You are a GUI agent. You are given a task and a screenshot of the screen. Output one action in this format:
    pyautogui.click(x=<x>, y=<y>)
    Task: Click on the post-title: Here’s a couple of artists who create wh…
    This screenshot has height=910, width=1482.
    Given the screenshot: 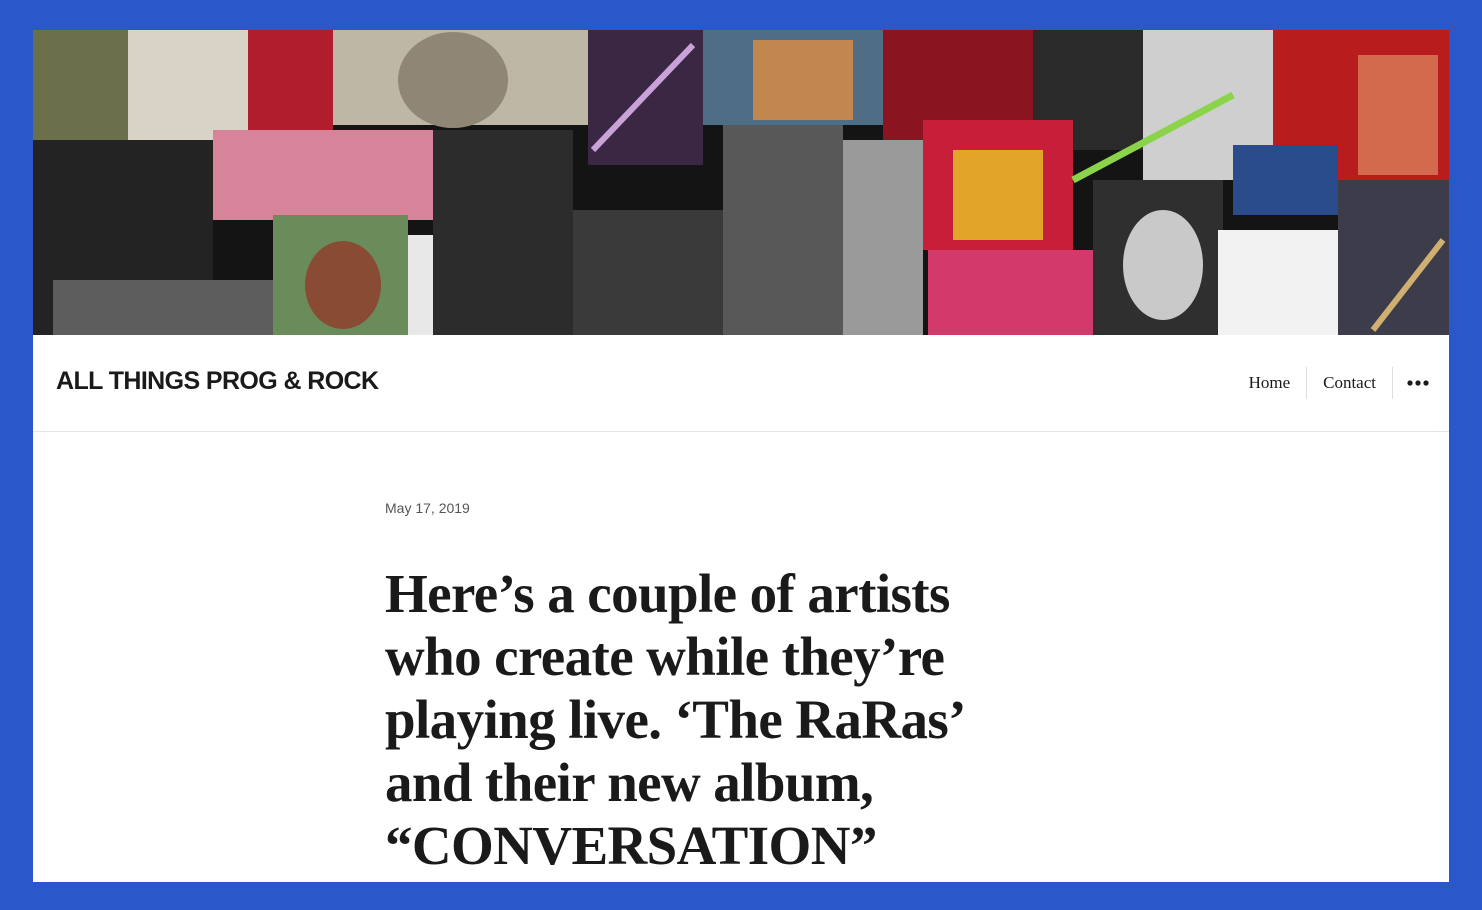 What is the action you would take?
    pyautogui.click(x=673, y=719)
    